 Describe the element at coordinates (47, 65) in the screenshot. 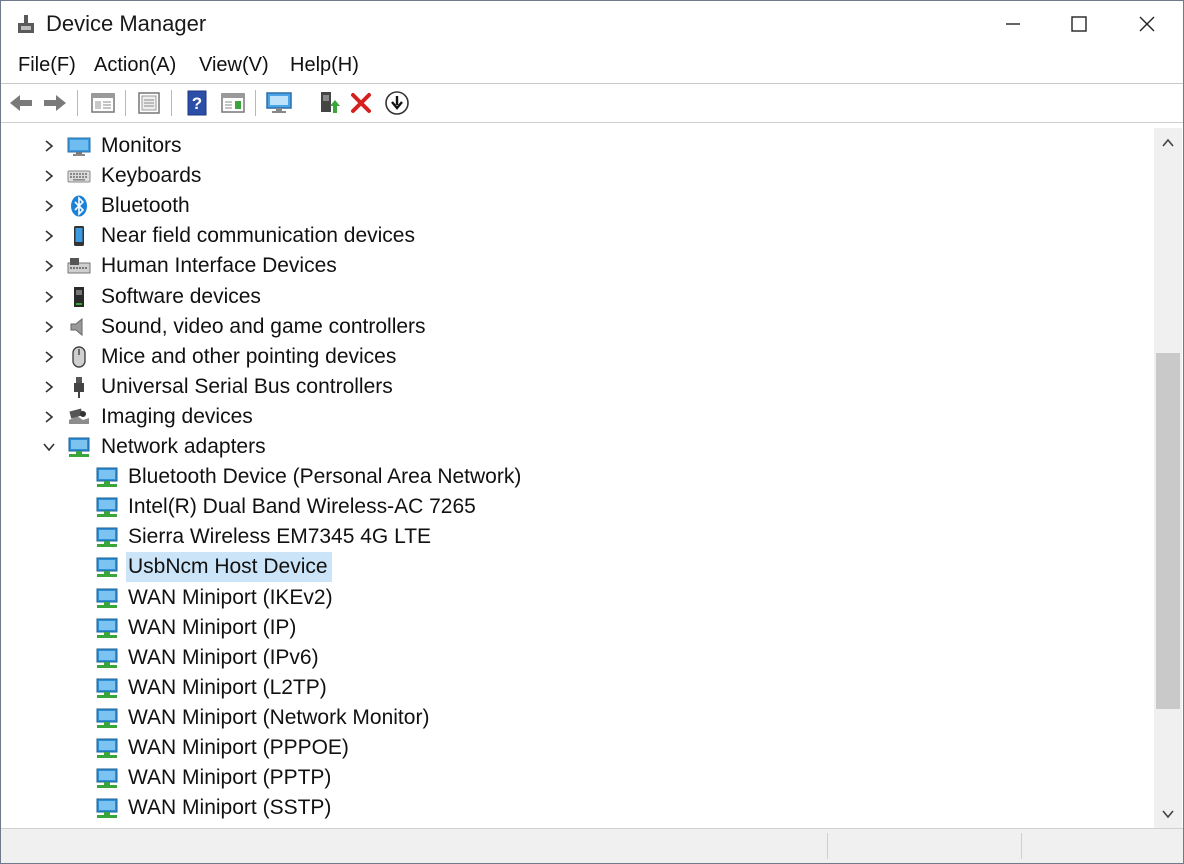

I see `menu-file: File(F)` at that location.